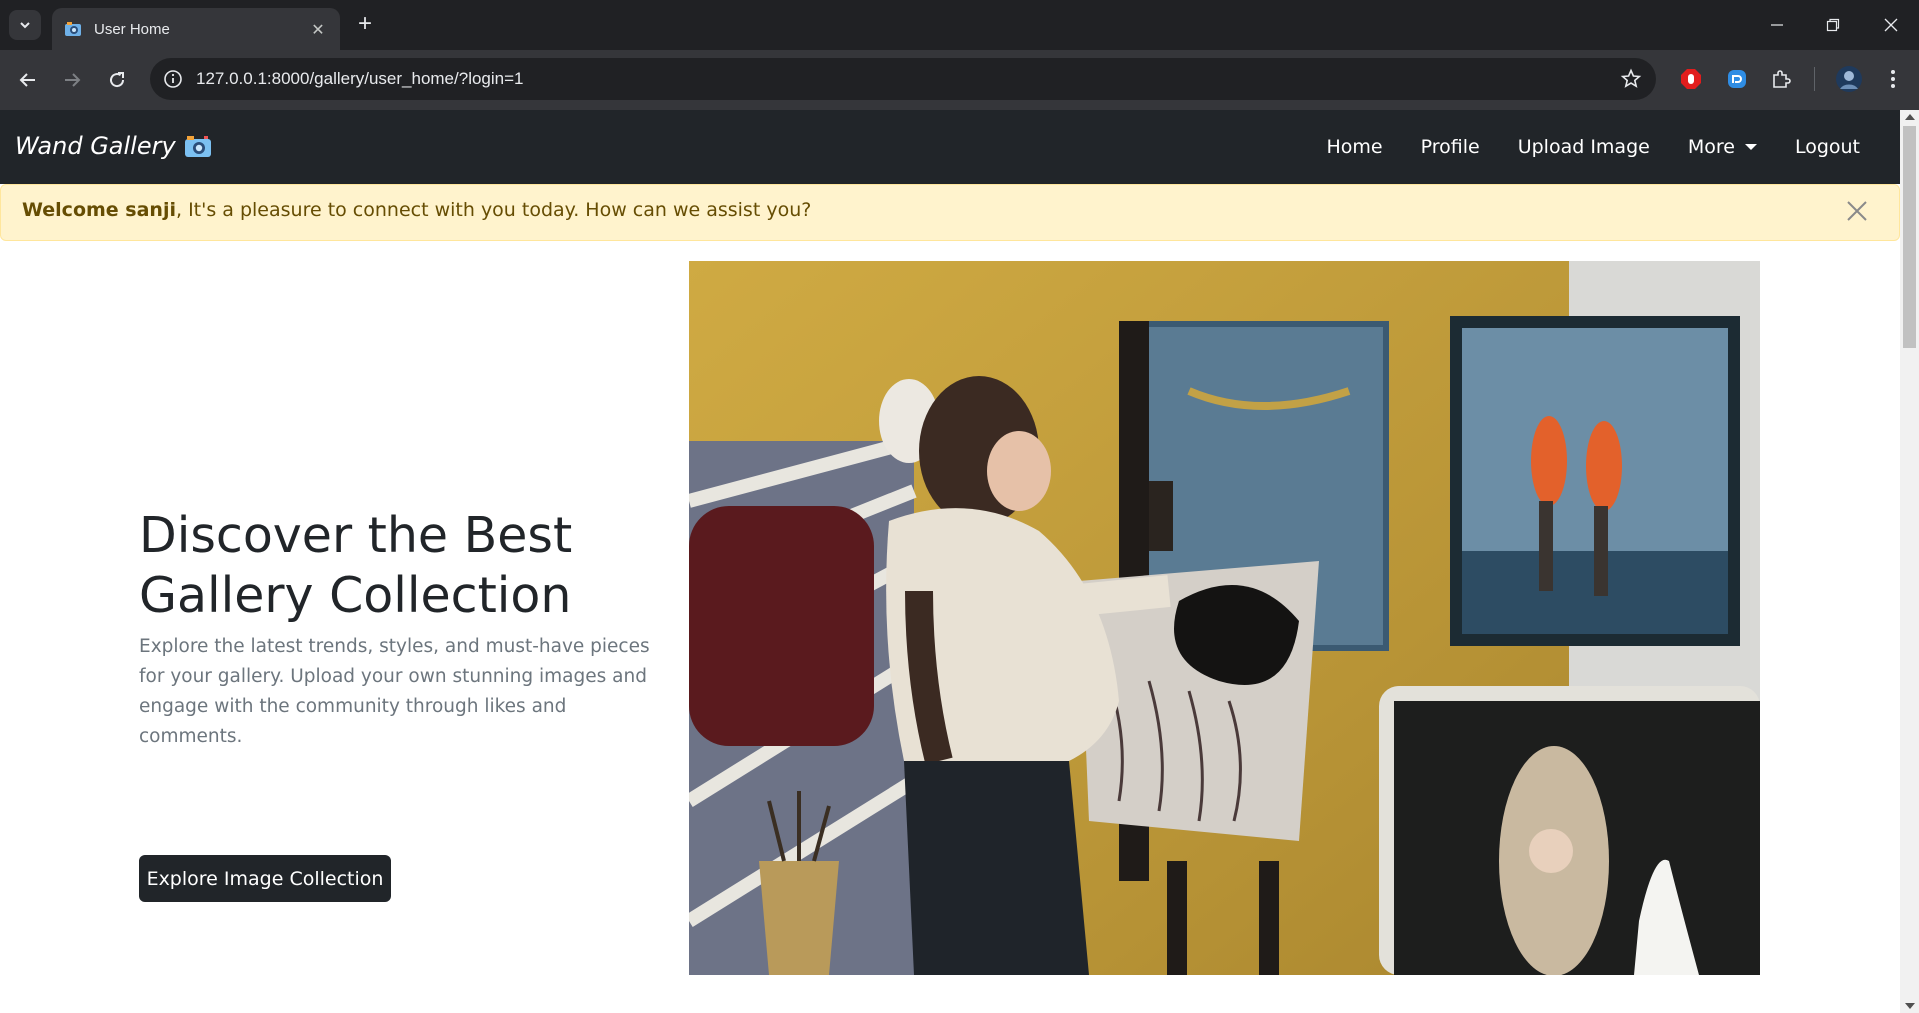 This screenshot has height=1013, width=1919. I want to click on shield-extension-icon, so click(1737, 79).